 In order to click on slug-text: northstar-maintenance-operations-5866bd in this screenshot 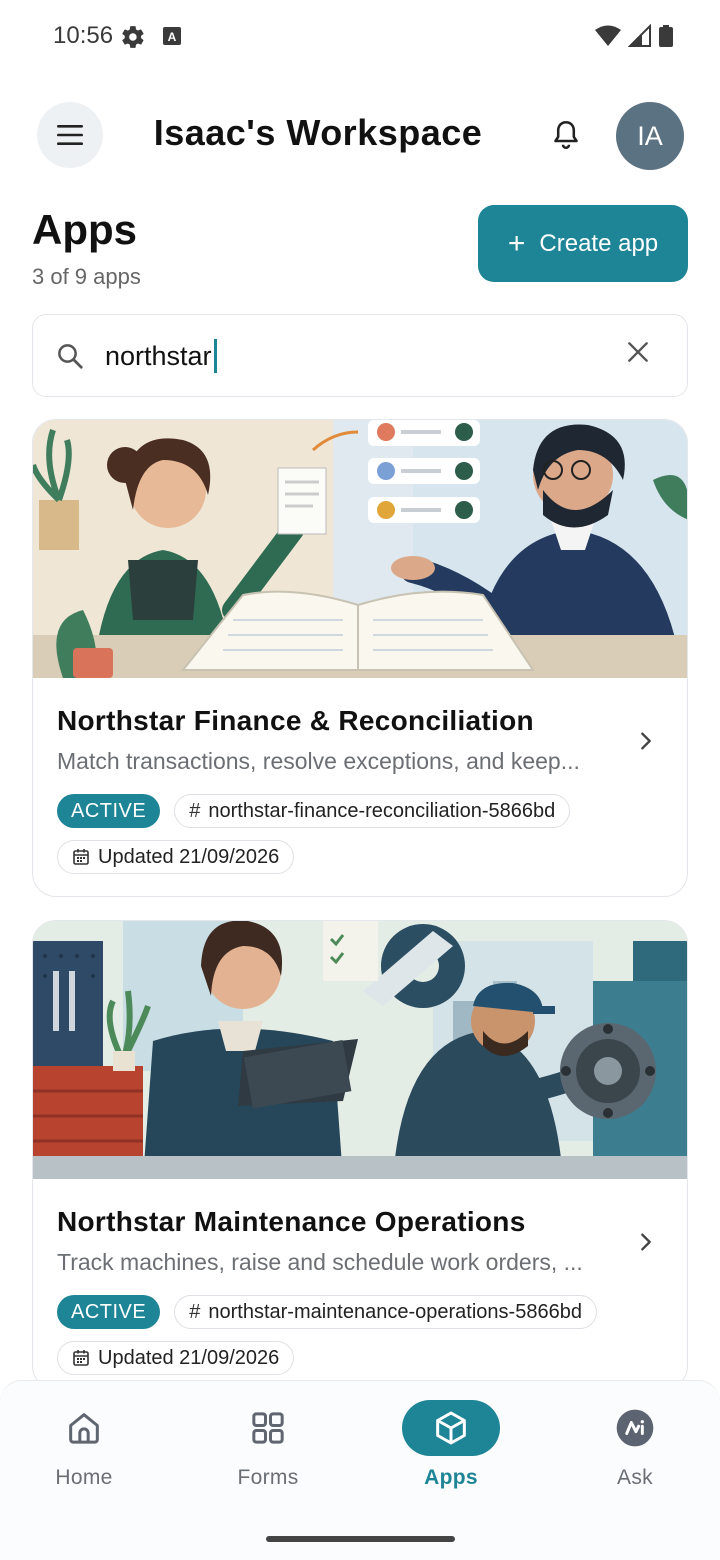, I will do `click(395, 1311)`.